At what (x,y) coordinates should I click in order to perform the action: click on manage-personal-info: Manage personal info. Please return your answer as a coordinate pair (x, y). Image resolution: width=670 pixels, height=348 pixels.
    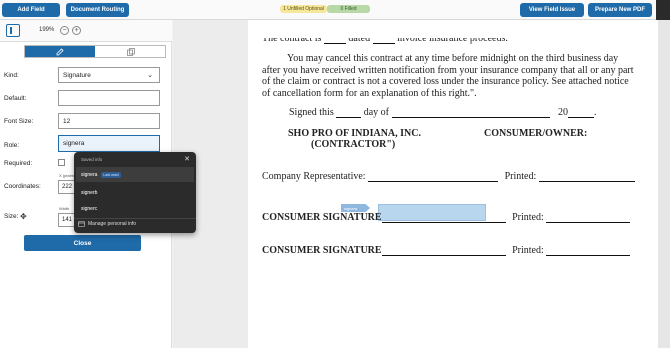
    Looking at the image, I should click on (107, 224).